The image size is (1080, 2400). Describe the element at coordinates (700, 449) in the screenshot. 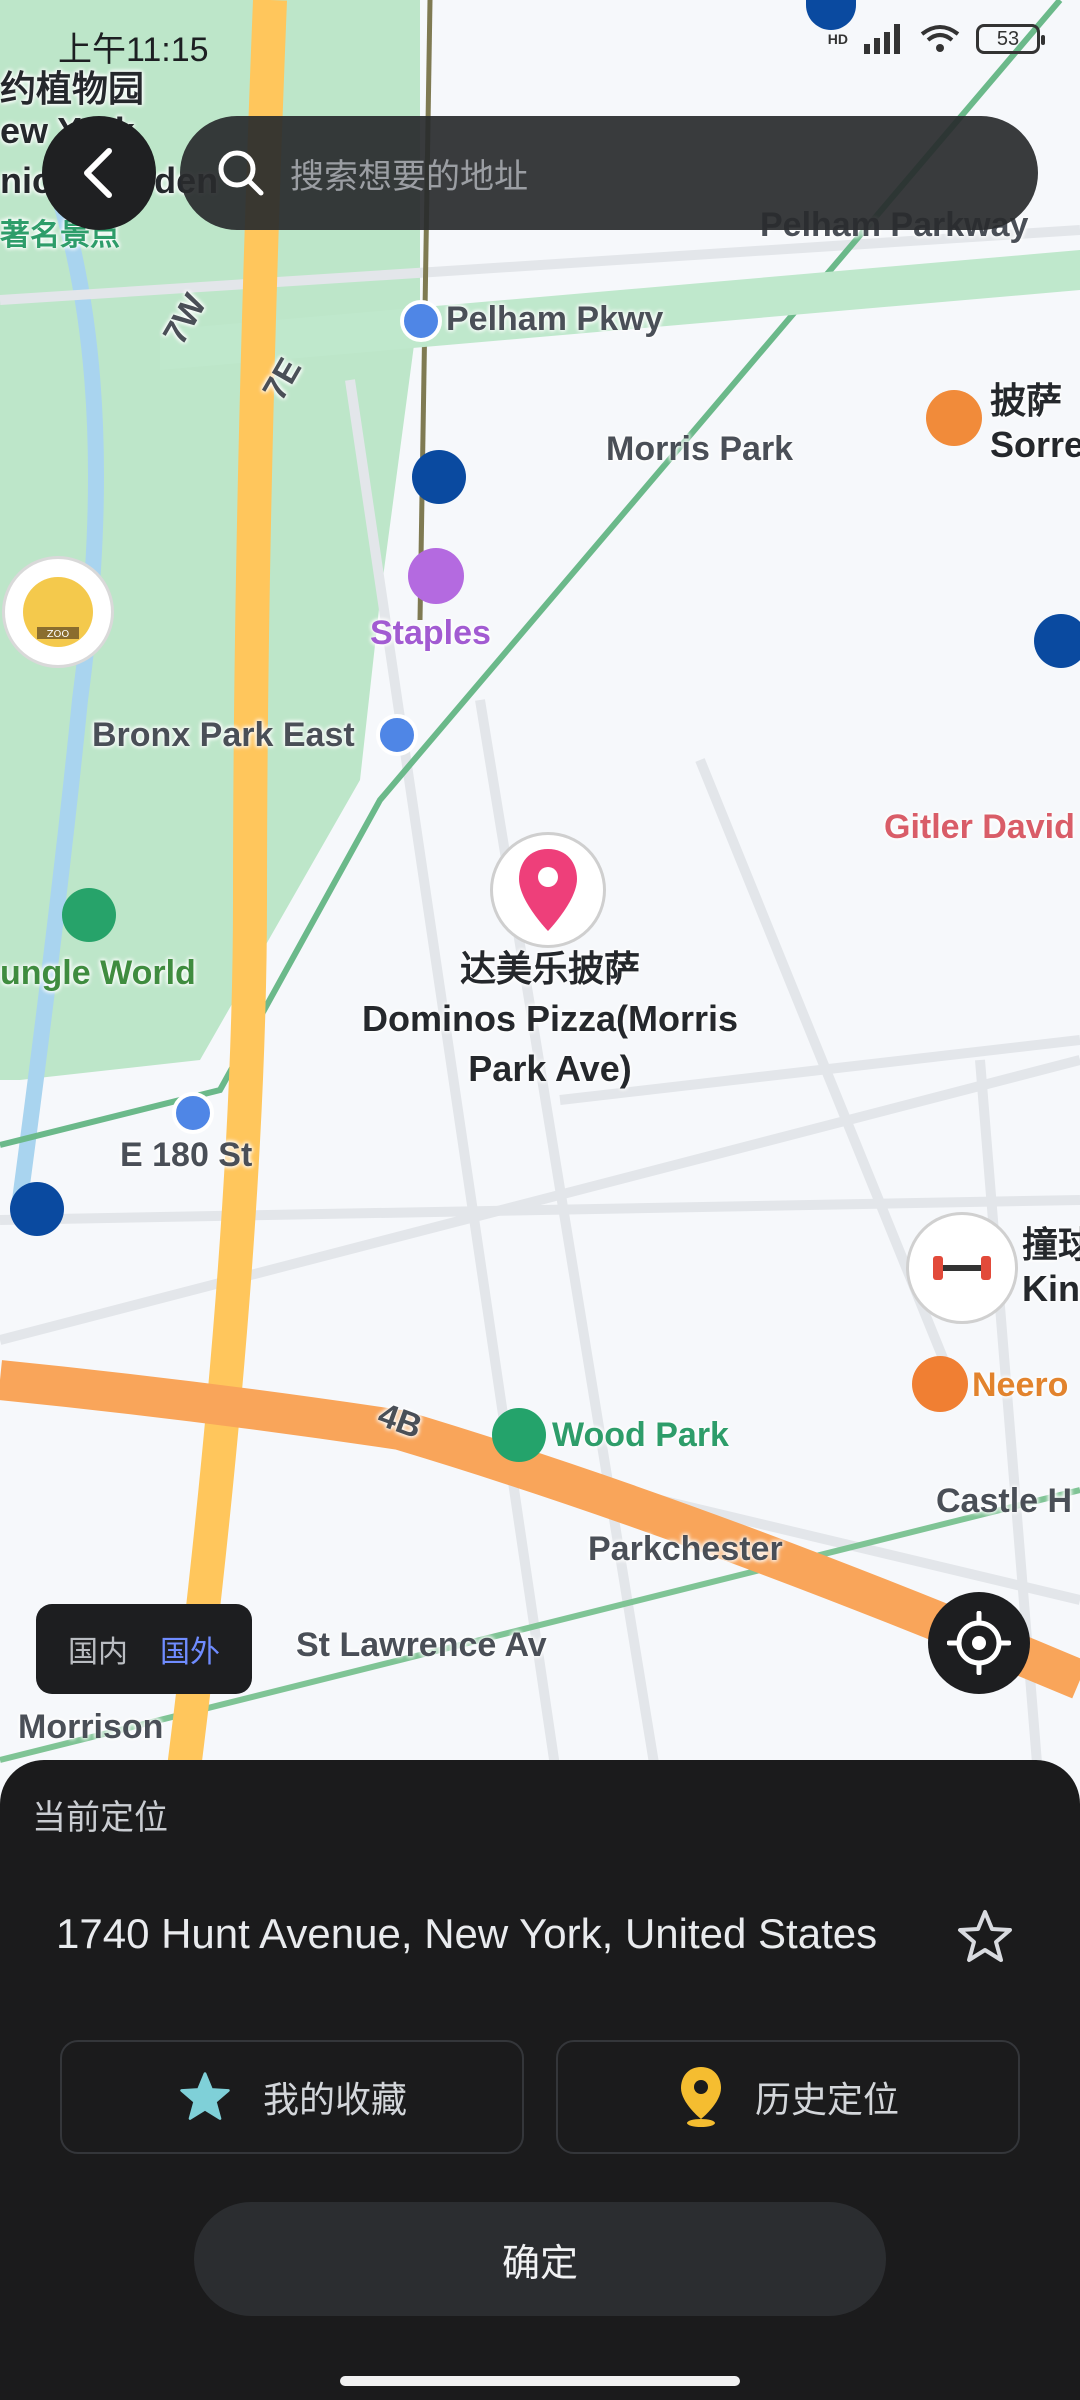

I see `map-label-morris-park: Morris Park` at that location.